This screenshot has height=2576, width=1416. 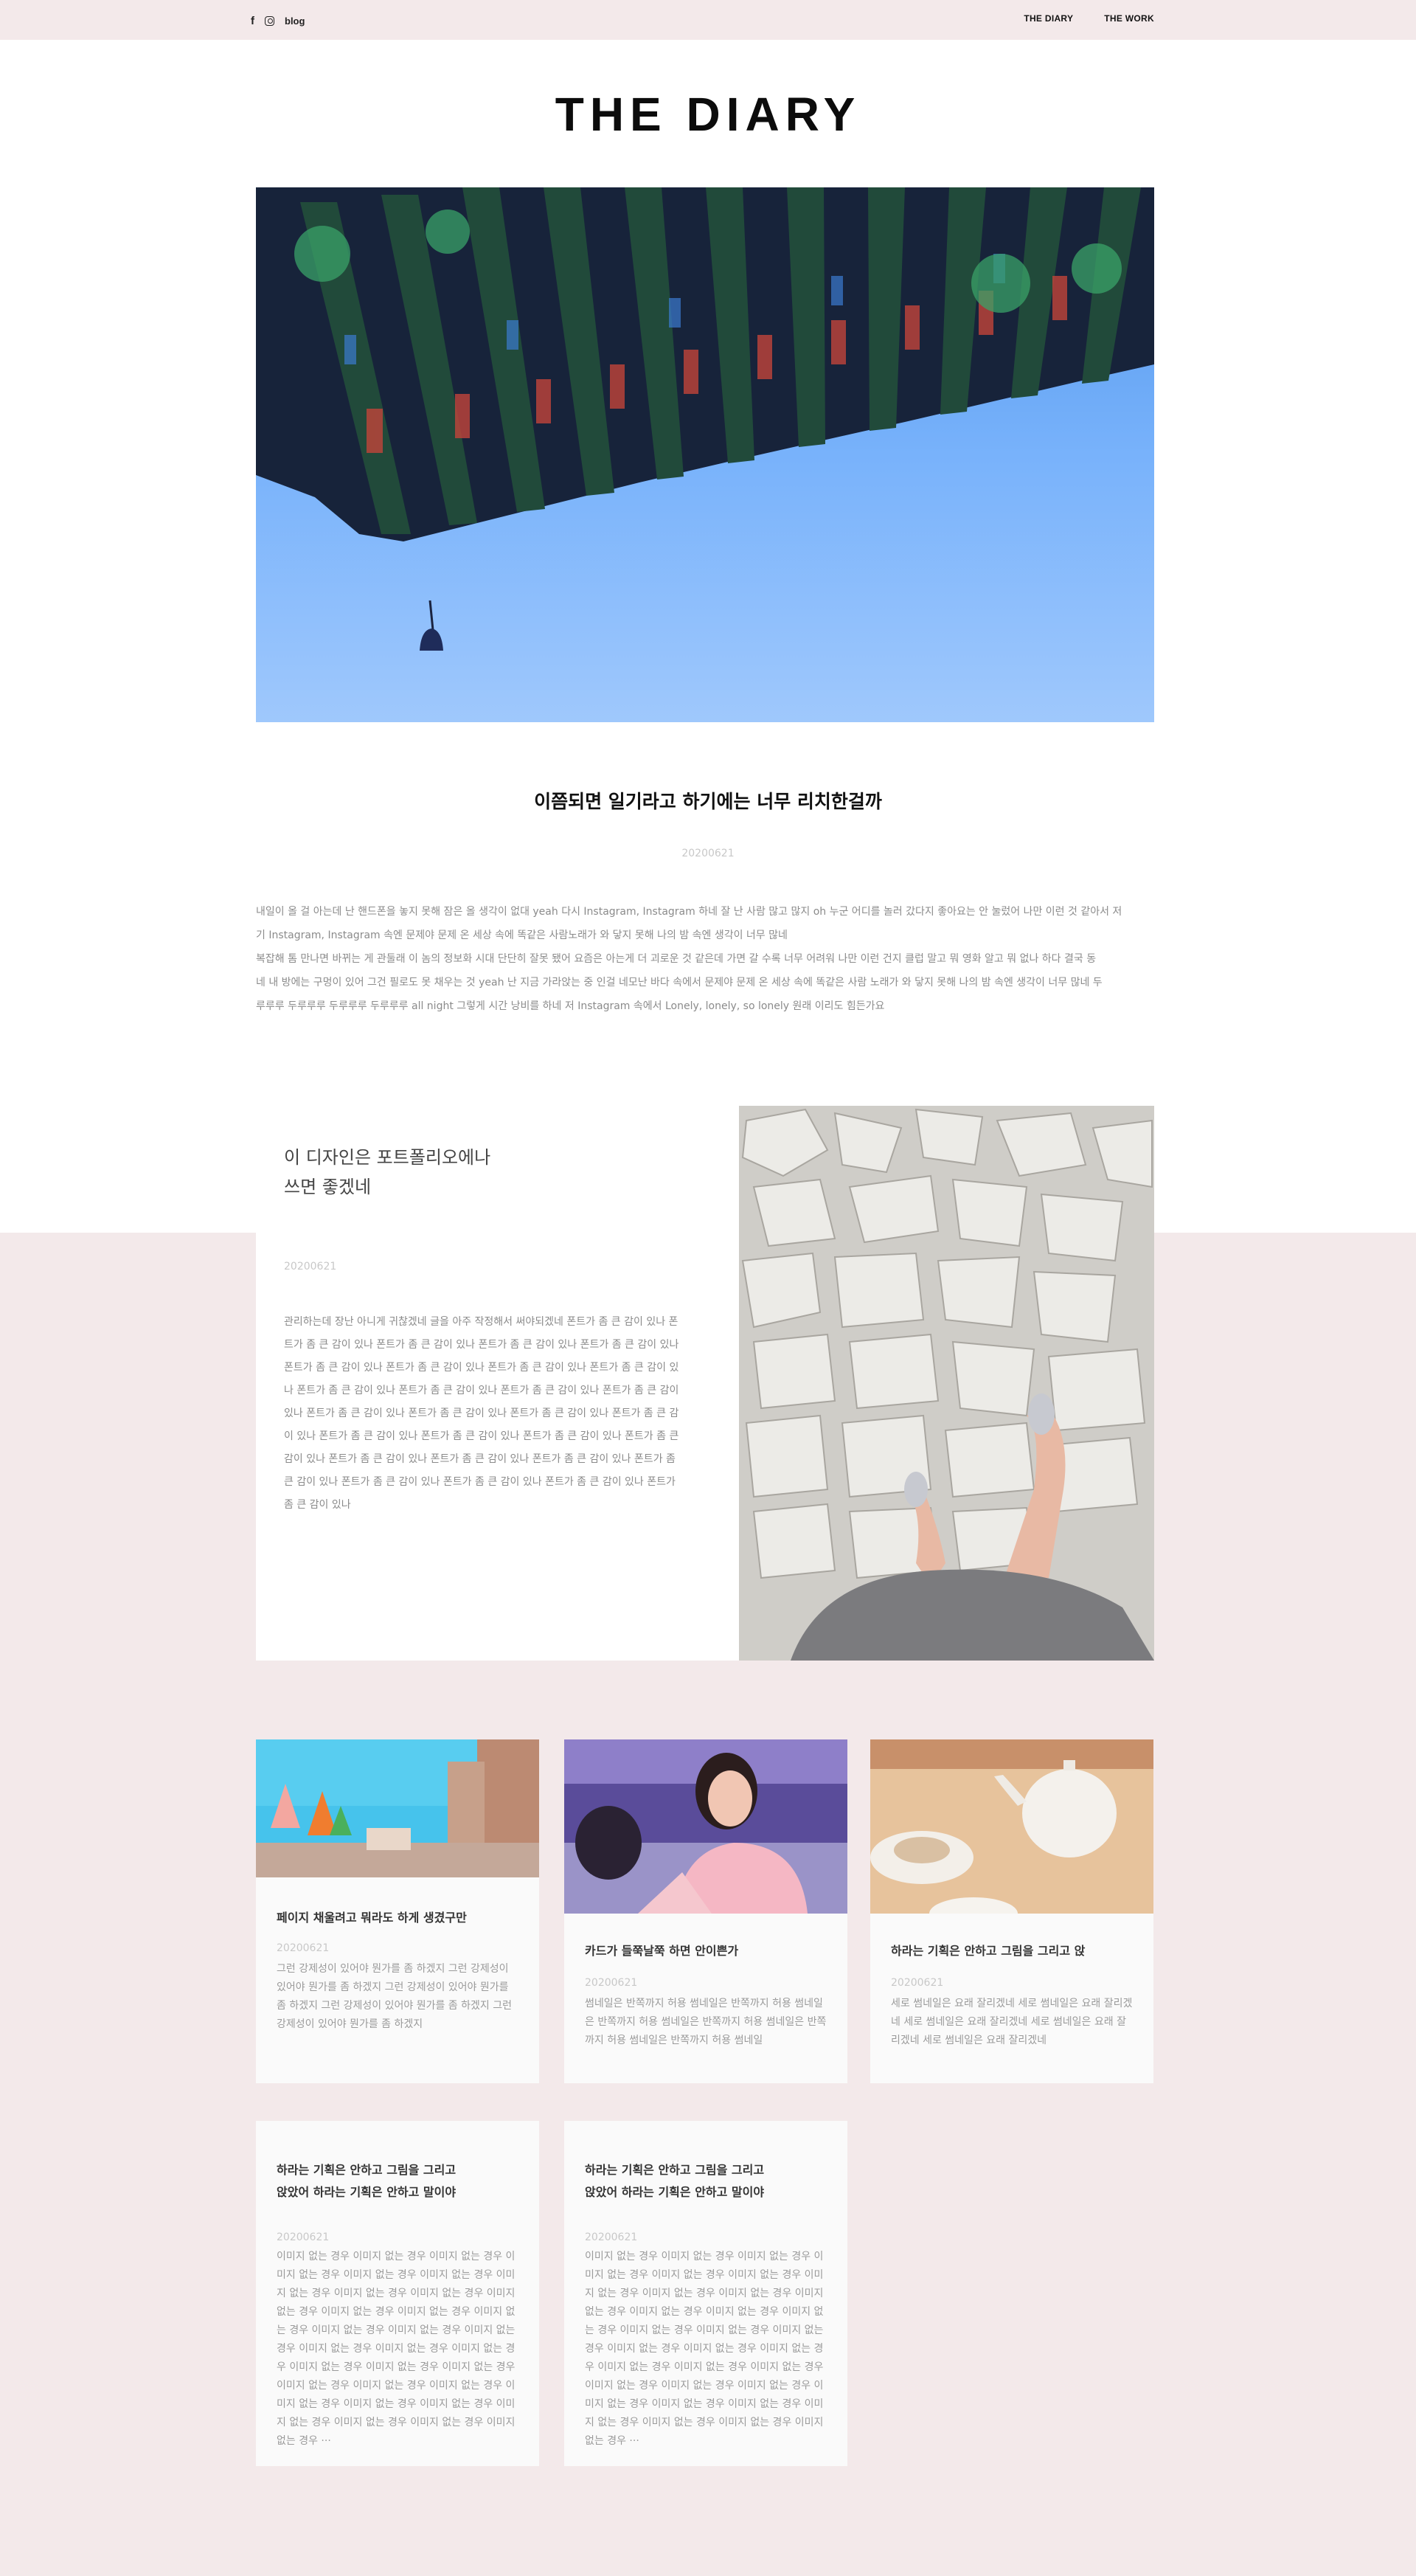 What do you see at coordinates (708, 20) in the screenshot?
I see `top-navigation-bar: f blog THE DIARY THE WORK` at bounding box center [708, 20].